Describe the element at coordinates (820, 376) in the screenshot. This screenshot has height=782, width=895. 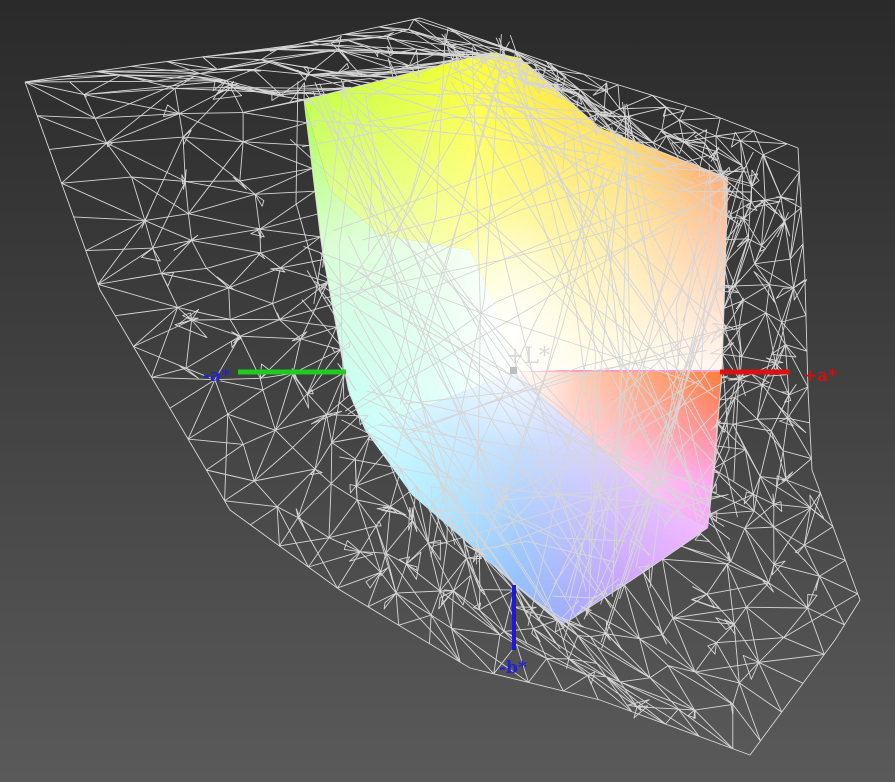
I see `plus-a-axis-label: +a*` at that location.